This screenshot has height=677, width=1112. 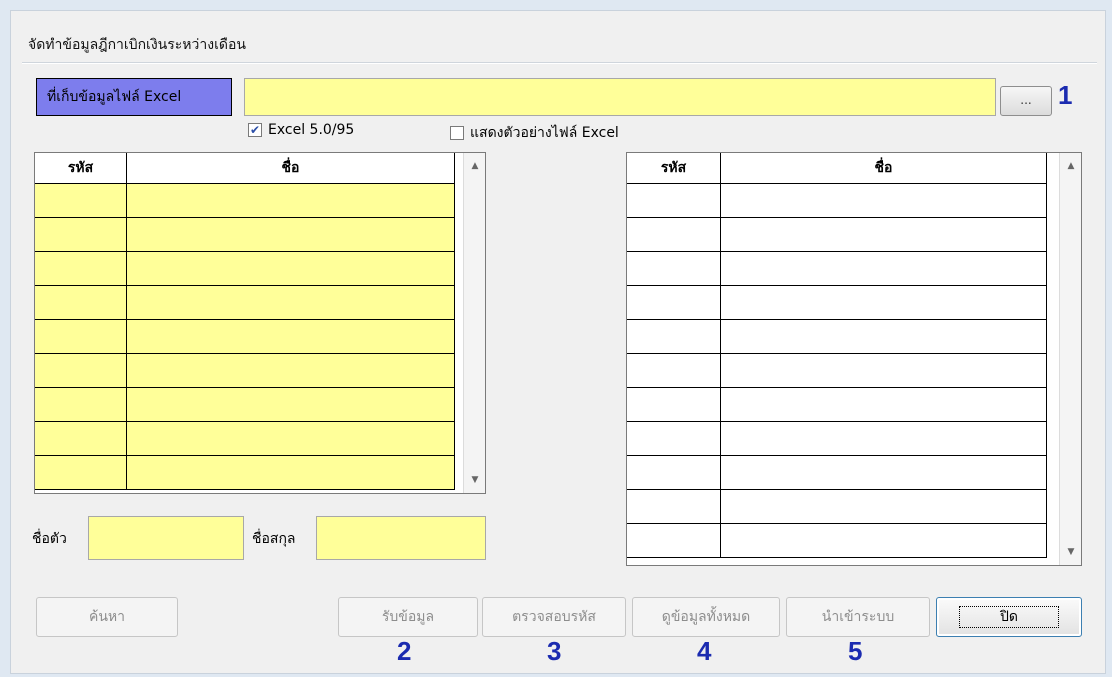 What do you see at coordinates (134, 97) in the screenshot?
I see `excel-file-label: ที่เก็บข้อมูลไฟล์ Excel` at bounding box center [134, 97].